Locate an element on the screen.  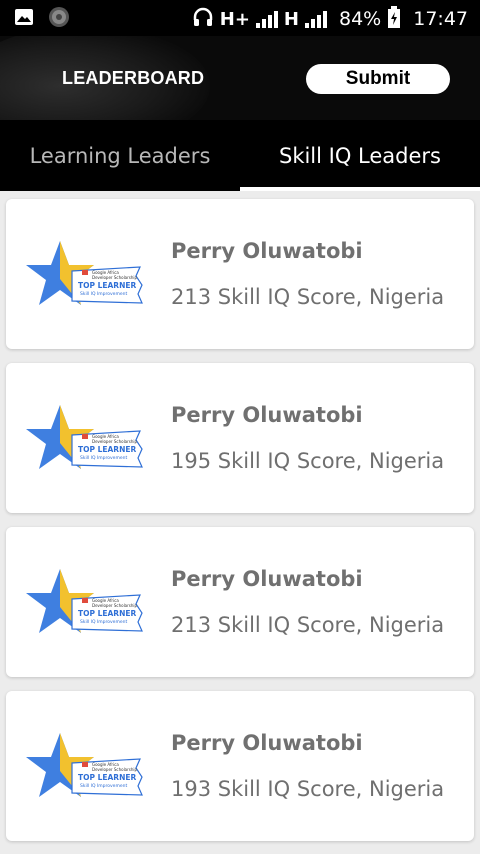
app-header: LEADERBOARD Submit is located at coordinates (240, 78).